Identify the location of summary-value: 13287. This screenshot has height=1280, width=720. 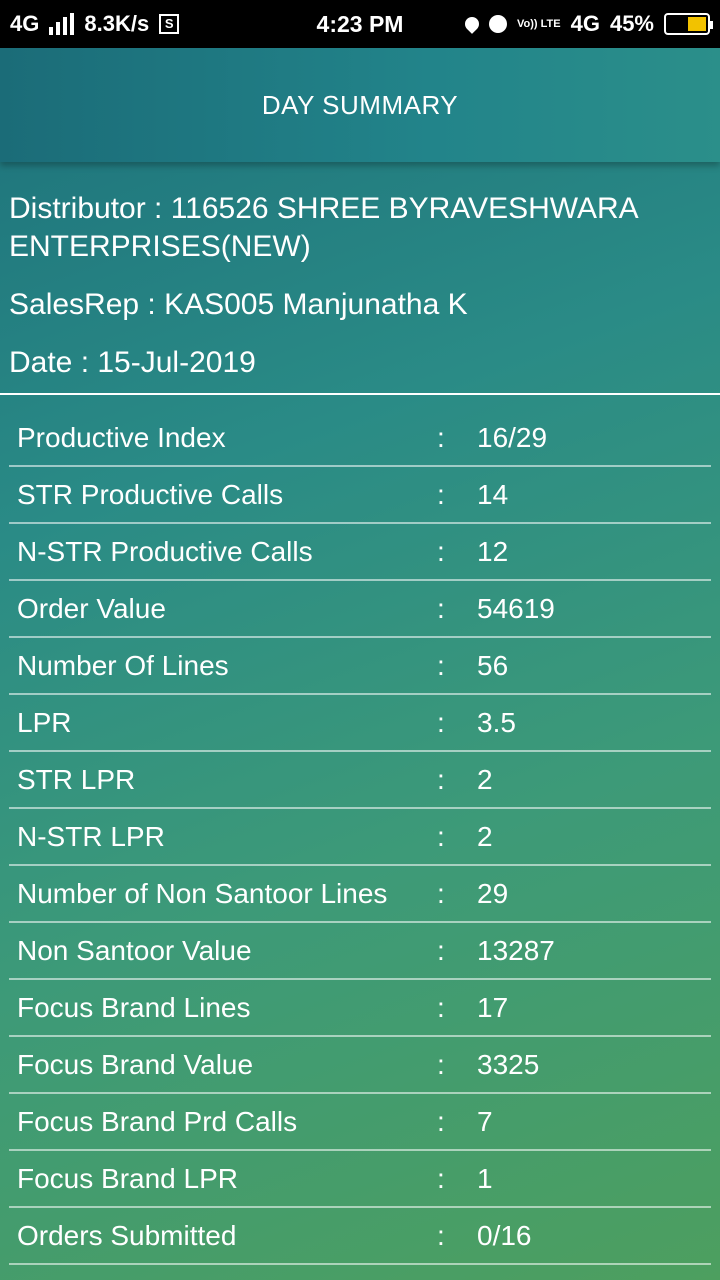
(516, 950).